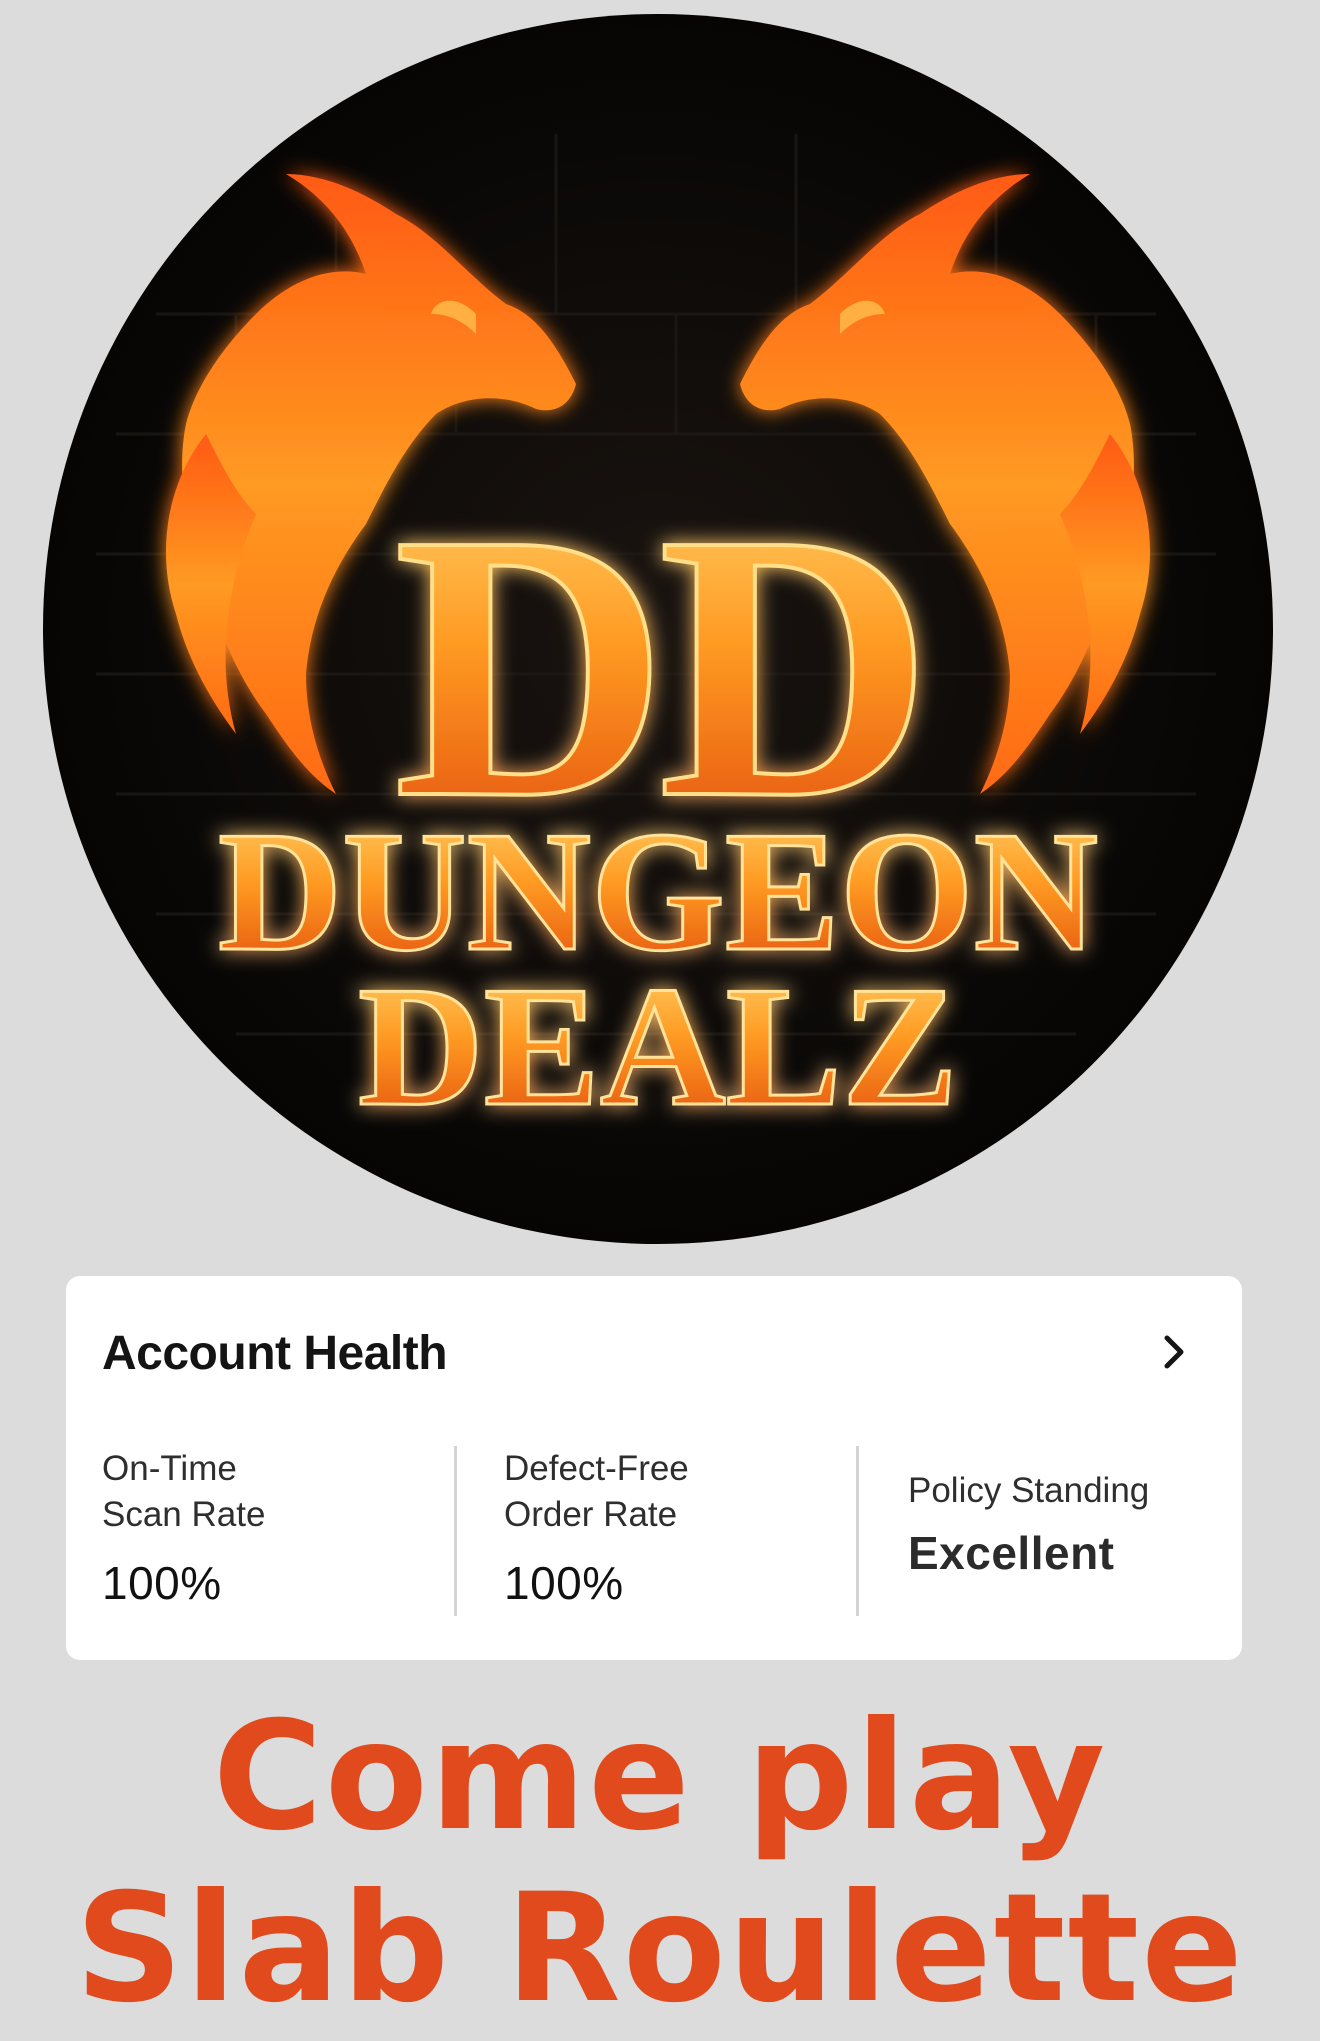 The width and height of the screenshot is (1320, 2041). I want to click on metric-label: Defect-Free Order Rate, so click(596, 1491).